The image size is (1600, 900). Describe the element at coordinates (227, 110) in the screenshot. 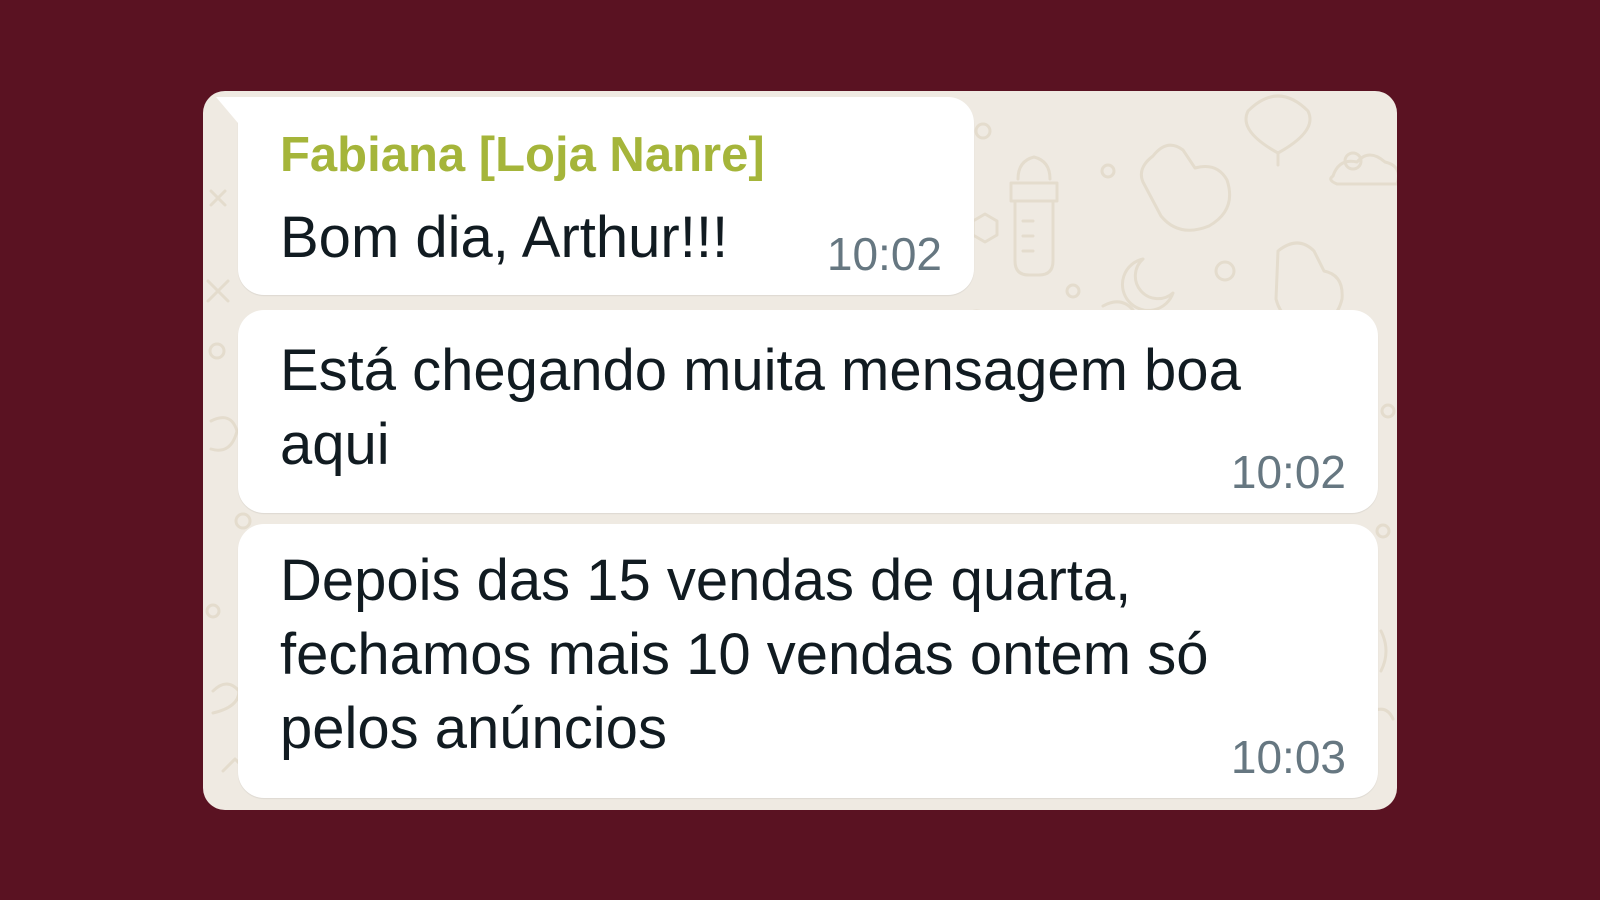

I see `bubble-tail` at that location.